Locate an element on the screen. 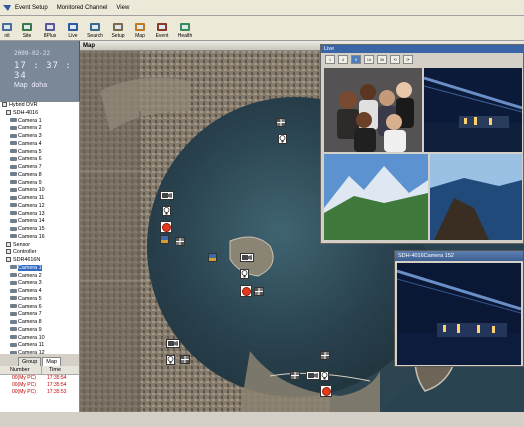 Image resolution: width=524 pixels, height=427 pixels. tree-group: SDR4616N is located at coordinates (39, 261).